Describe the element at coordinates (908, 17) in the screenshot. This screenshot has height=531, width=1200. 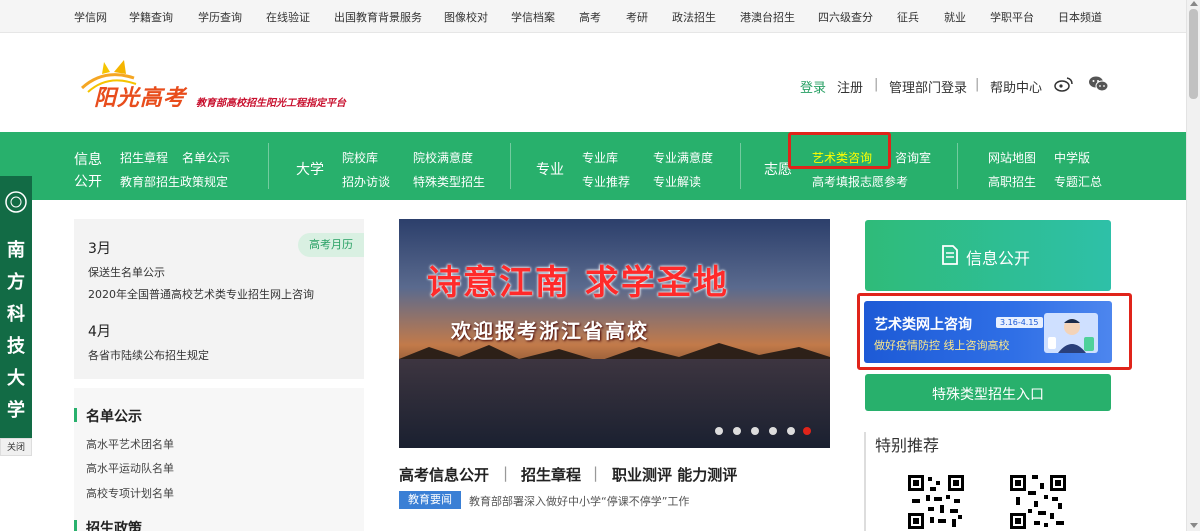
I see `top-link: 征兵` at that location.